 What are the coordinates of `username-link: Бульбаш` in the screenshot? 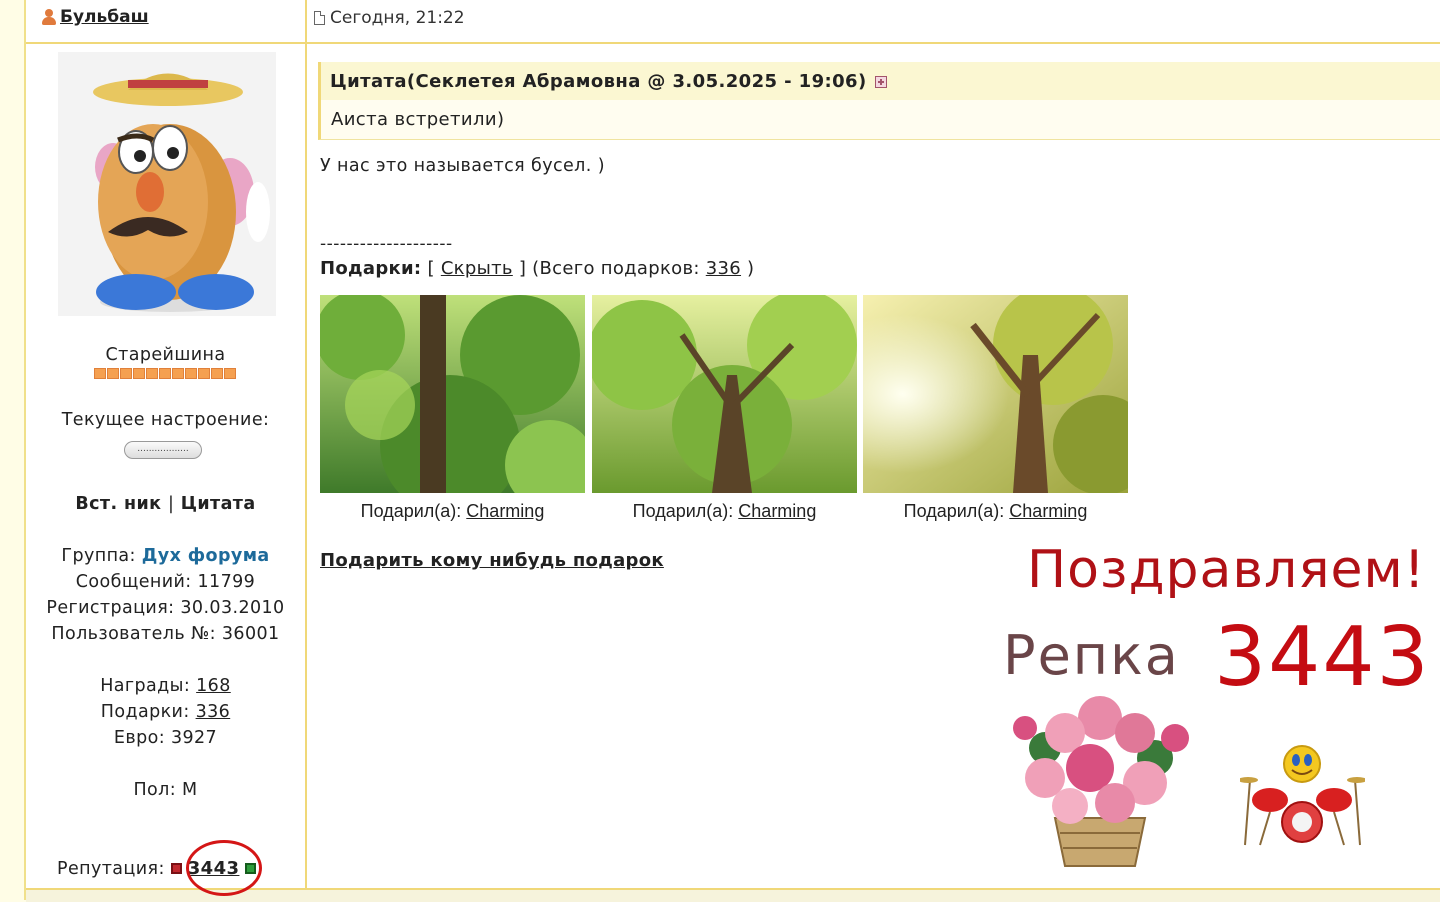 It's located at (104, 17).